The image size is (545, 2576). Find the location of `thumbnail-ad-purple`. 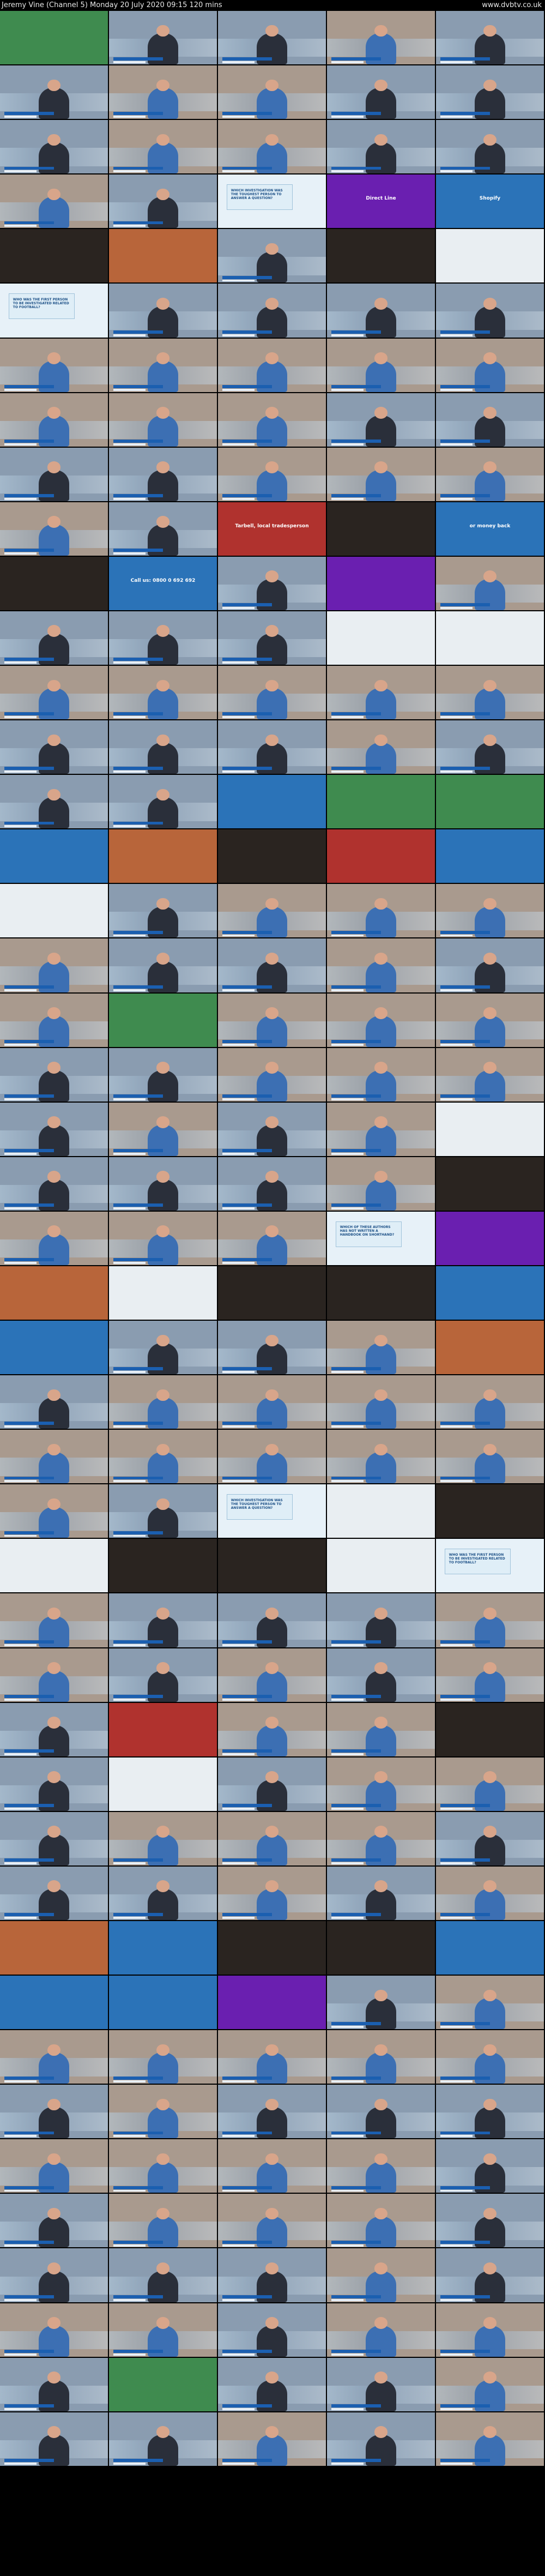

thumbnail-ad-purple is located at coordinates (272, 2003).